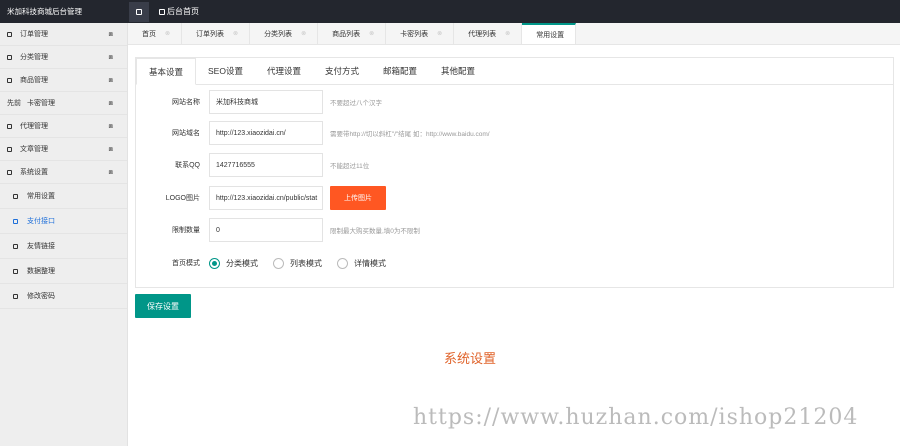  Describe the element at coordinates (15, 221) in the screenshot. I see `payment-icon` at that location.